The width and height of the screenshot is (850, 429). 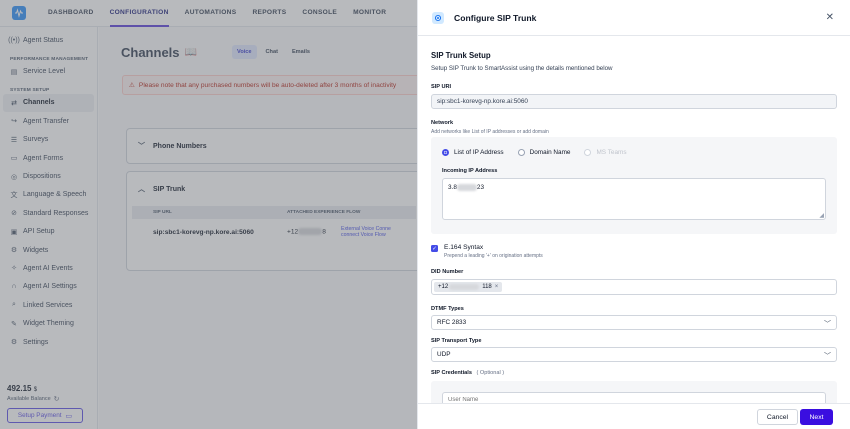 What do you see at coordinates (464, 247) in the screenshot?
I see `e164-label: E.164 Syntax` at bounding box center [464, 247].